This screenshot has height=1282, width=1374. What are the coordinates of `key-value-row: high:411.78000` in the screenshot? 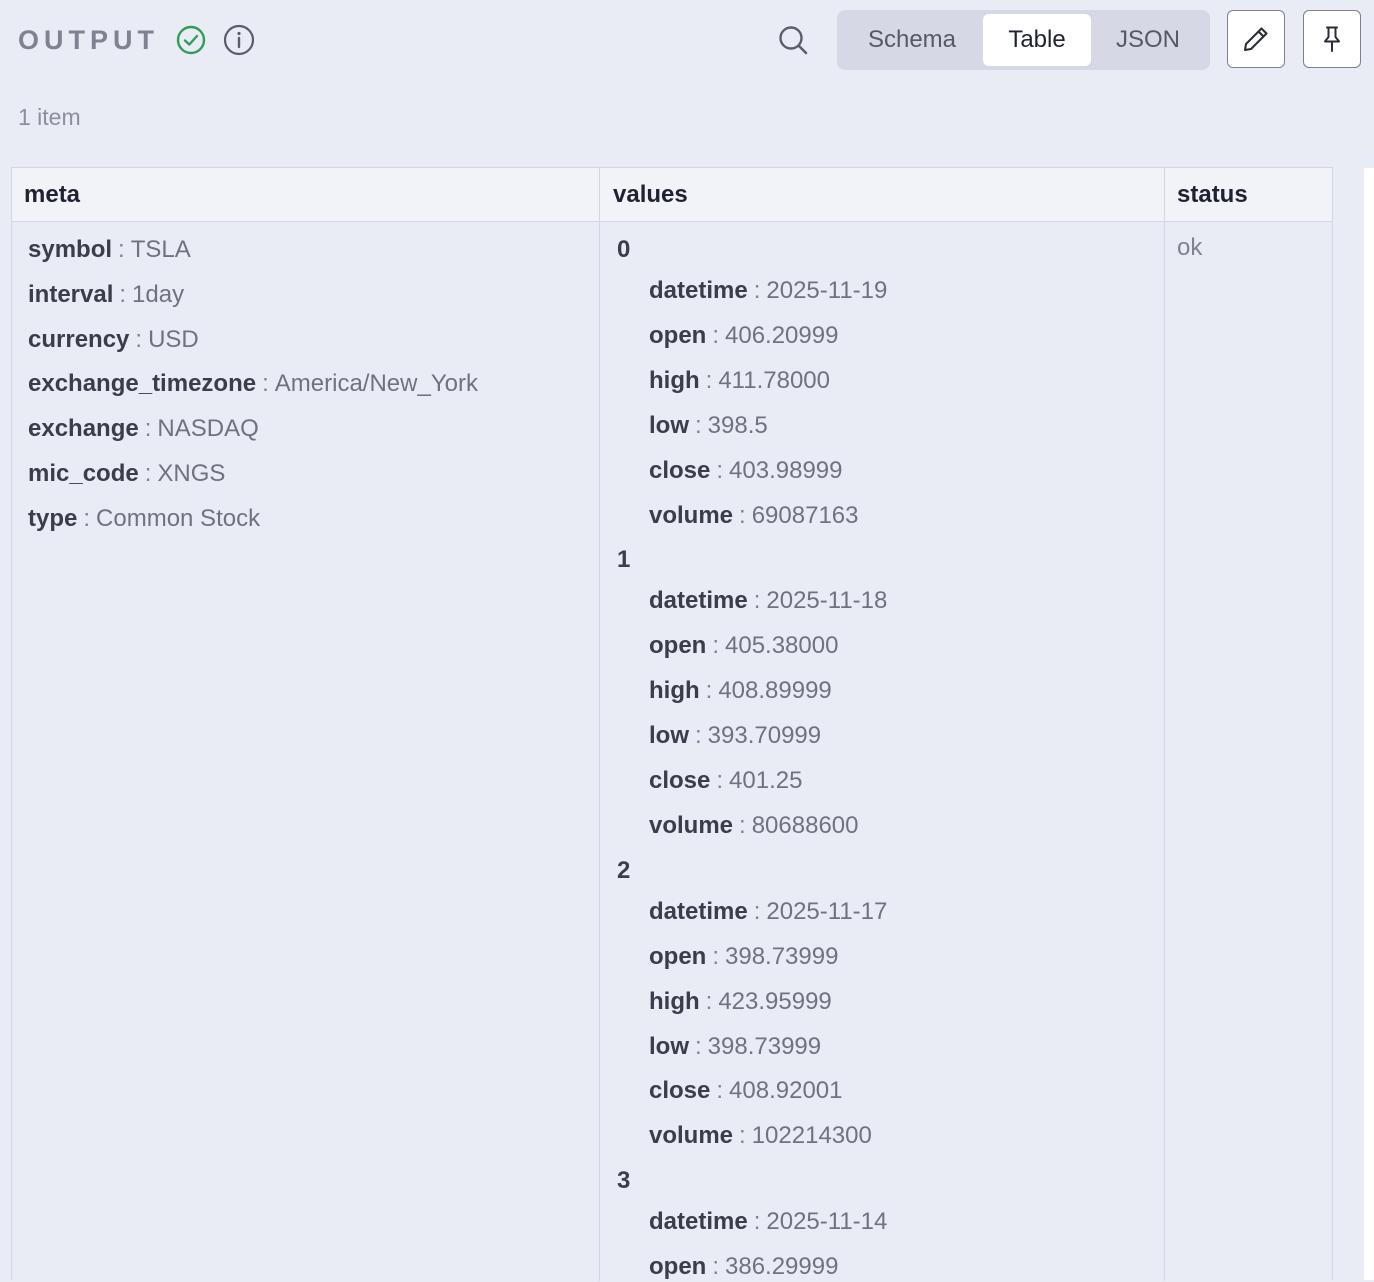 It's located at (739, 381).